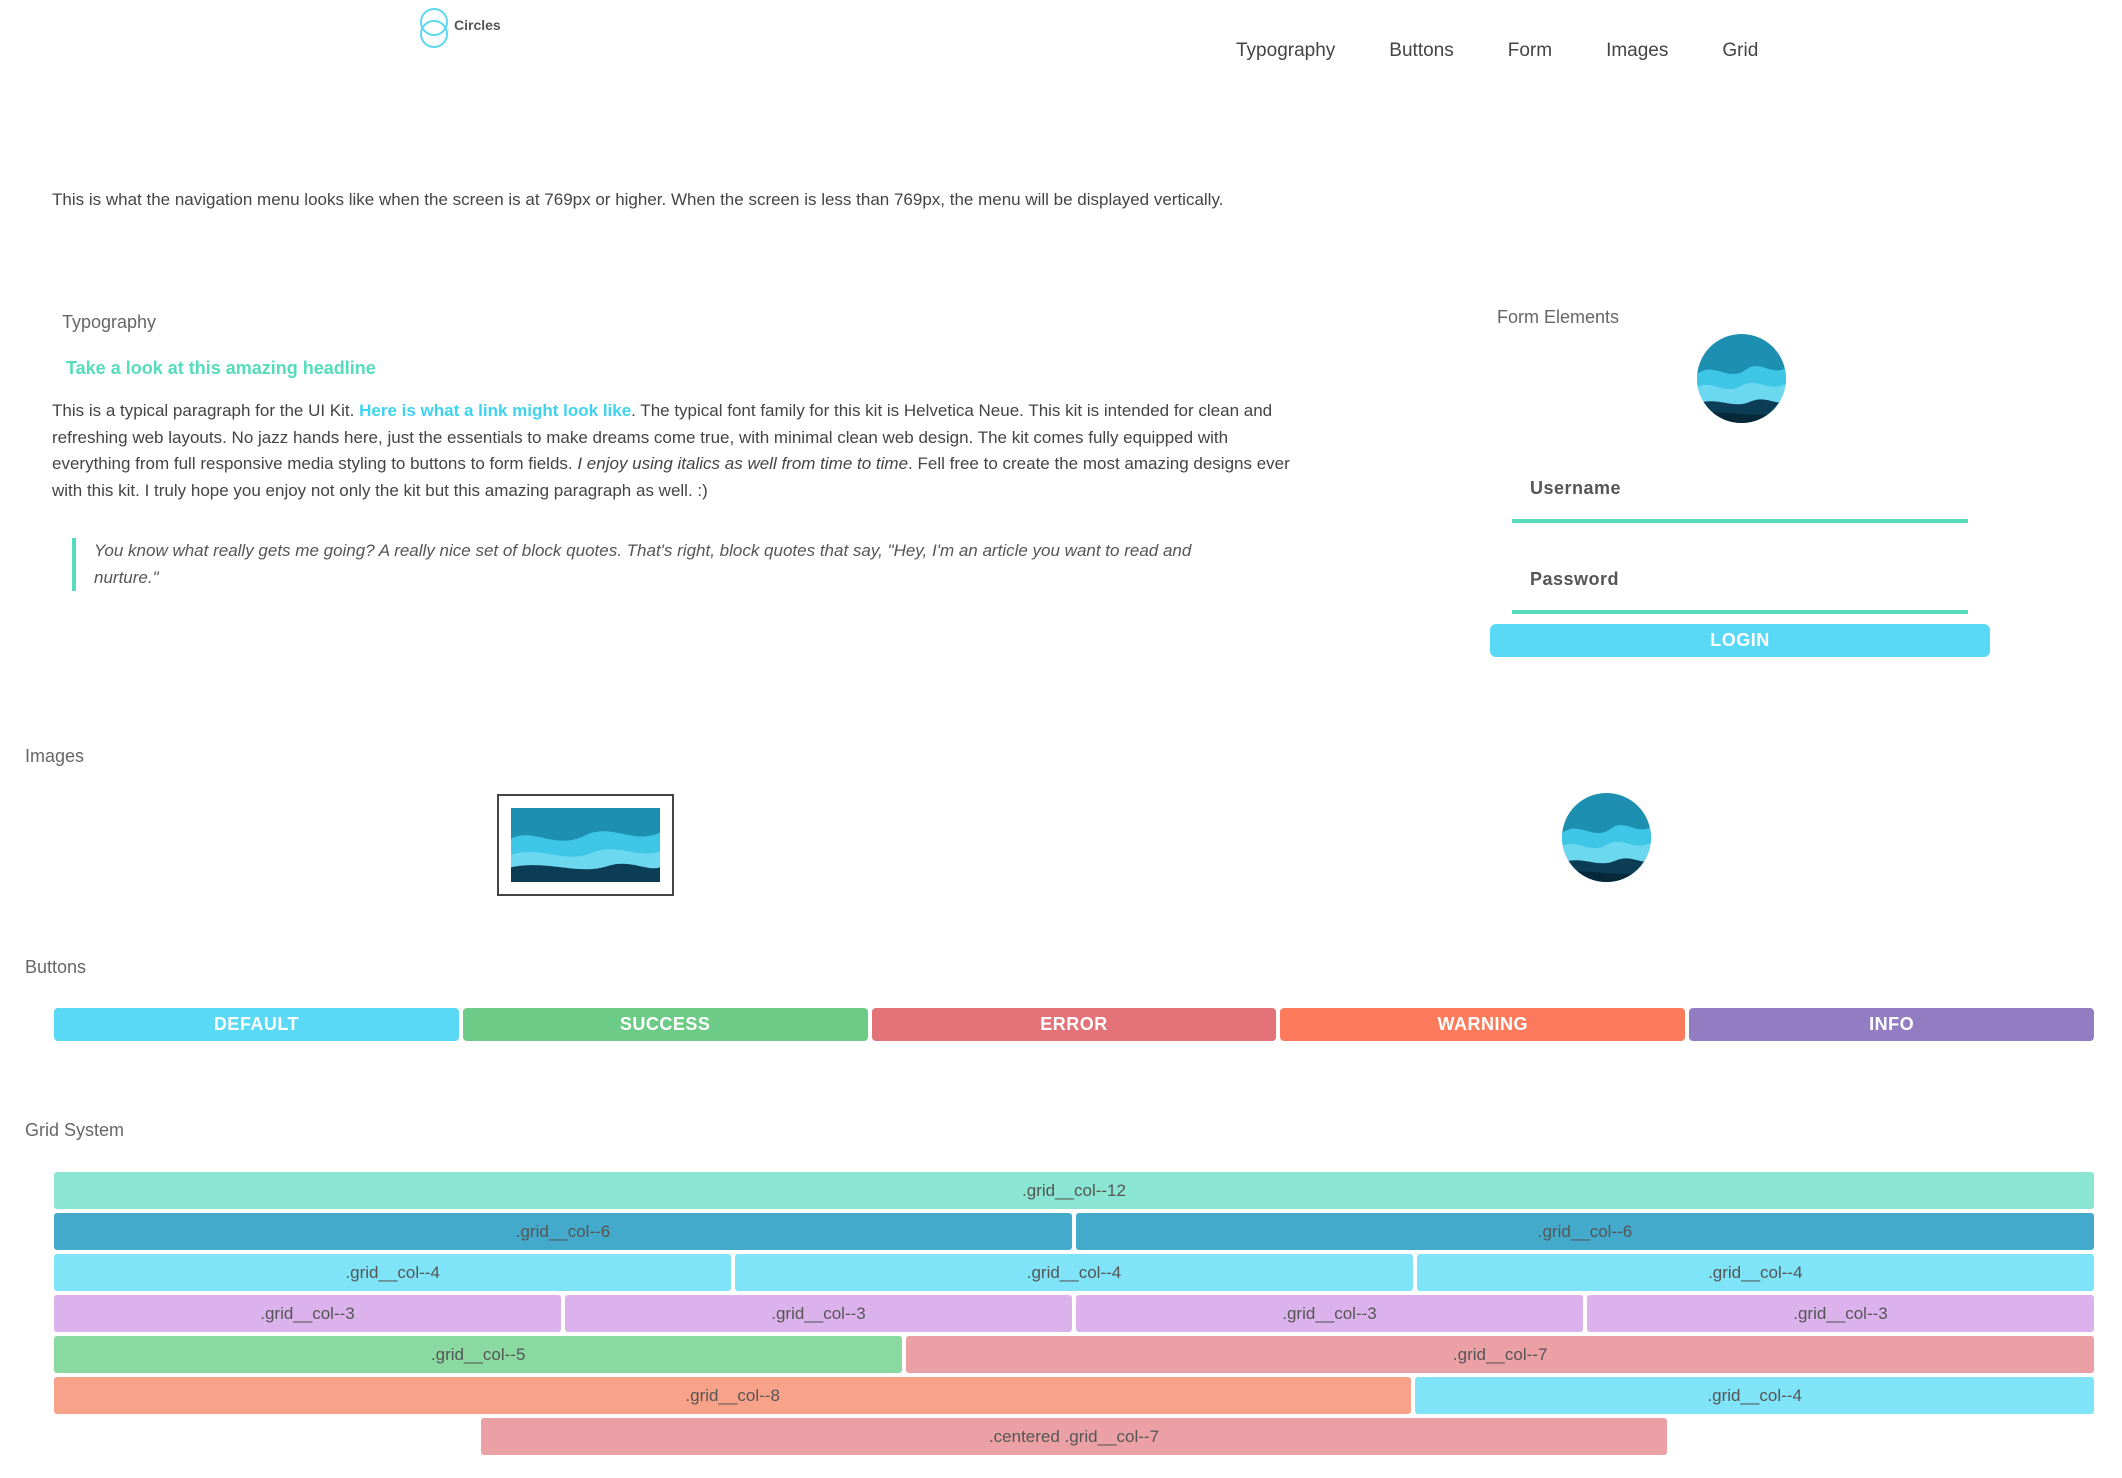 The image size is (2122, 1478). Describe the element at coordinates (109, 322) in the screenshot. I see `typography-section-title: Typography` at that location.